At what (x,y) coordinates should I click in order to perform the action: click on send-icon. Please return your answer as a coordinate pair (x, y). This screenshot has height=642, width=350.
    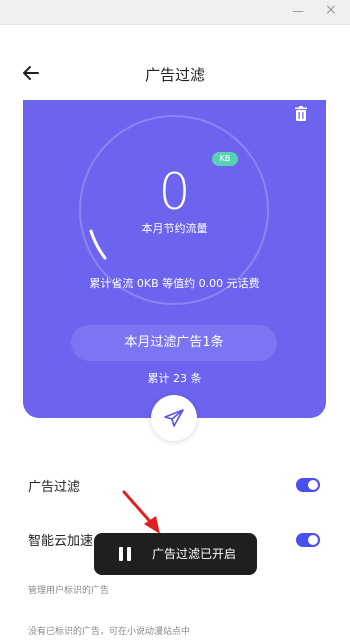
    Looking at the image, I should click on (174, 418).